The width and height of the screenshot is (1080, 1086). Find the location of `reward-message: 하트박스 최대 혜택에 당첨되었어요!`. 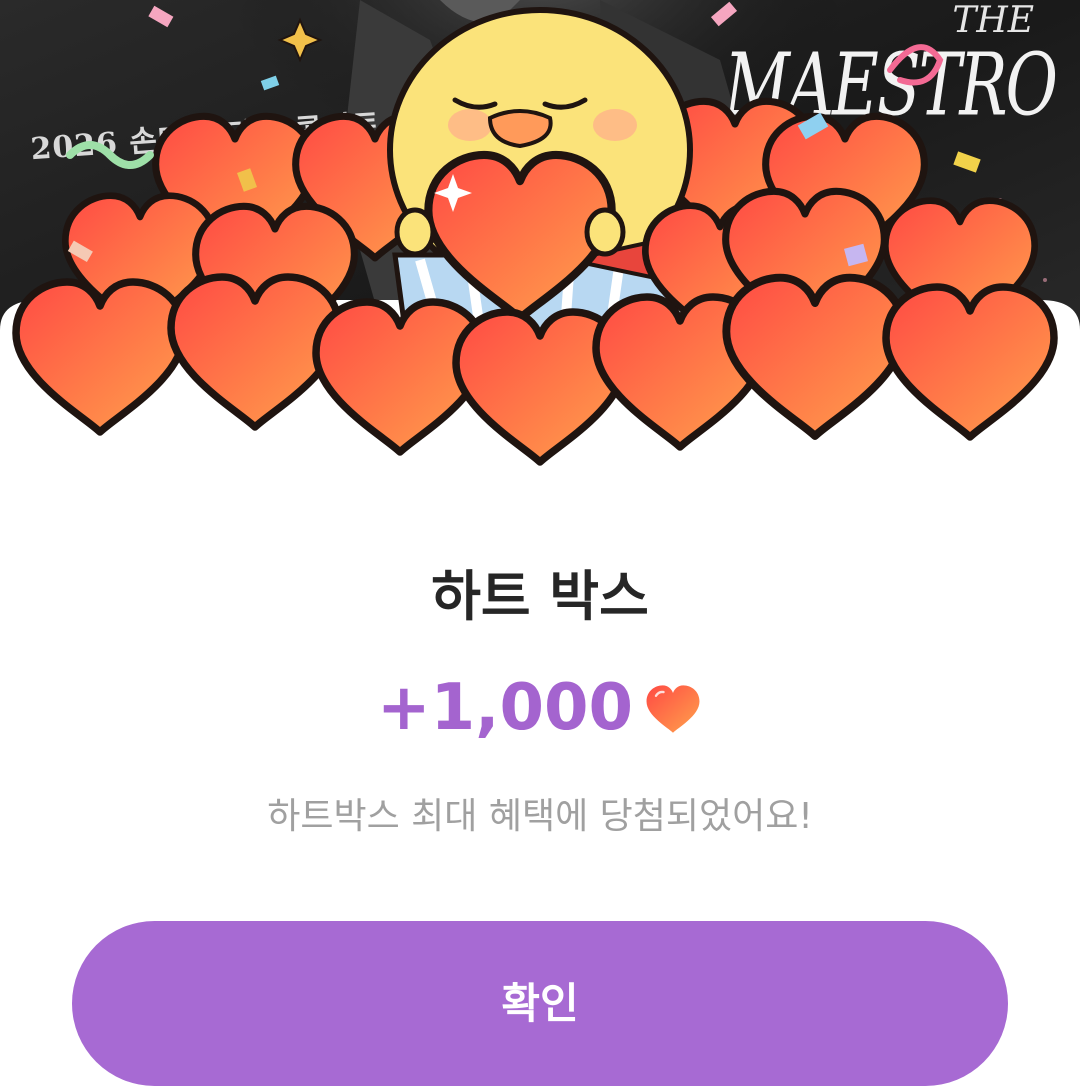

reward-message: 하트박스 최대 혜택에 당첨되었어요! is located at coordinates (540, 816).